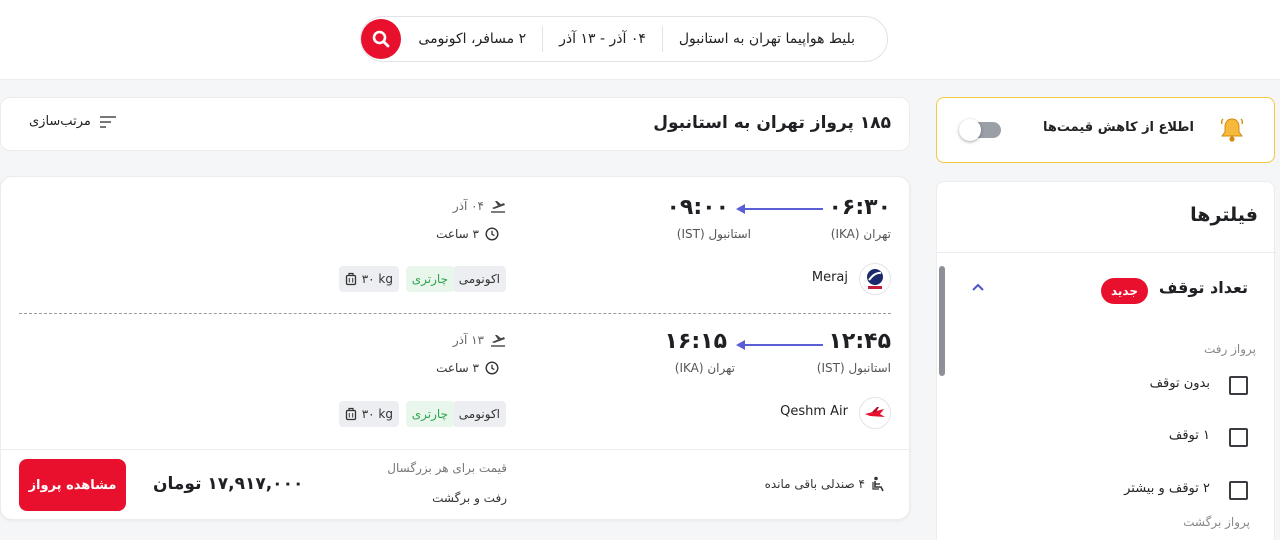 The image size is (1280, 540). Describe the element at coordinates (1124, 291) in the screenshot. I see `new-badge: جدید` at that location.